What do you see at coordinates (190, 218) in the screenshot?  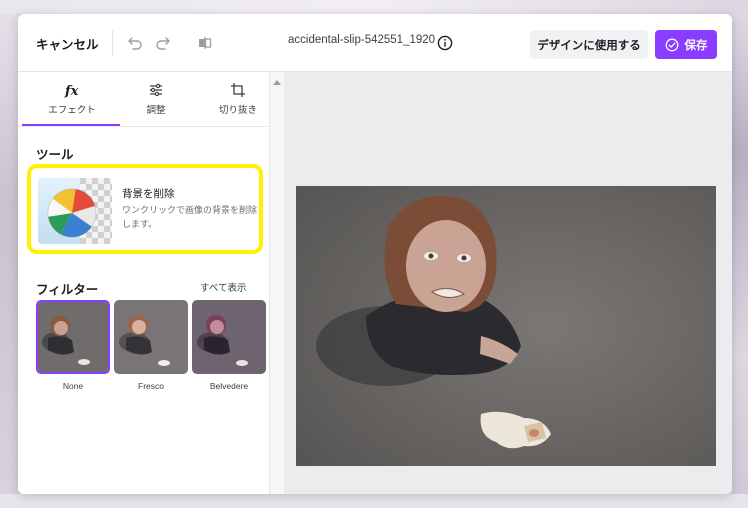 I see `remove-background-description: ワンクリックで画像の背景を削除します。` at bounding box center [190, 218].